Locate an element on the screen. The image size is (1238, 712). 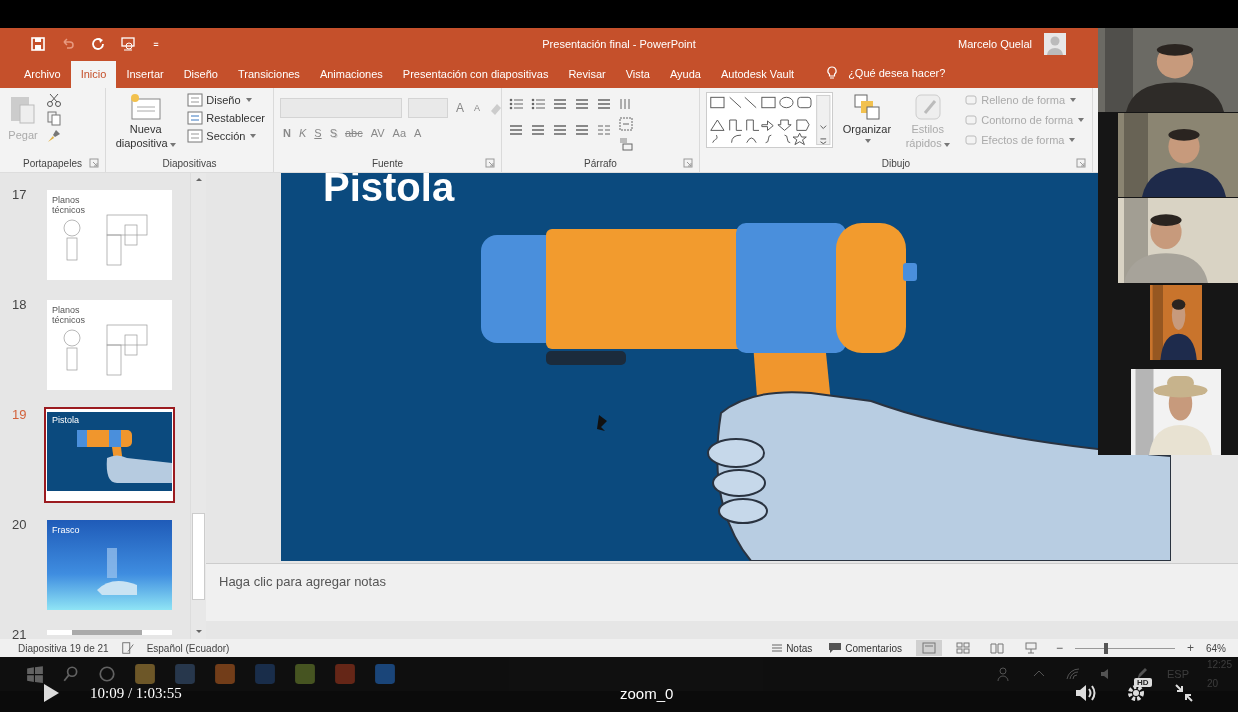
quality-badge: HD is located at coordinates (1143, 682).